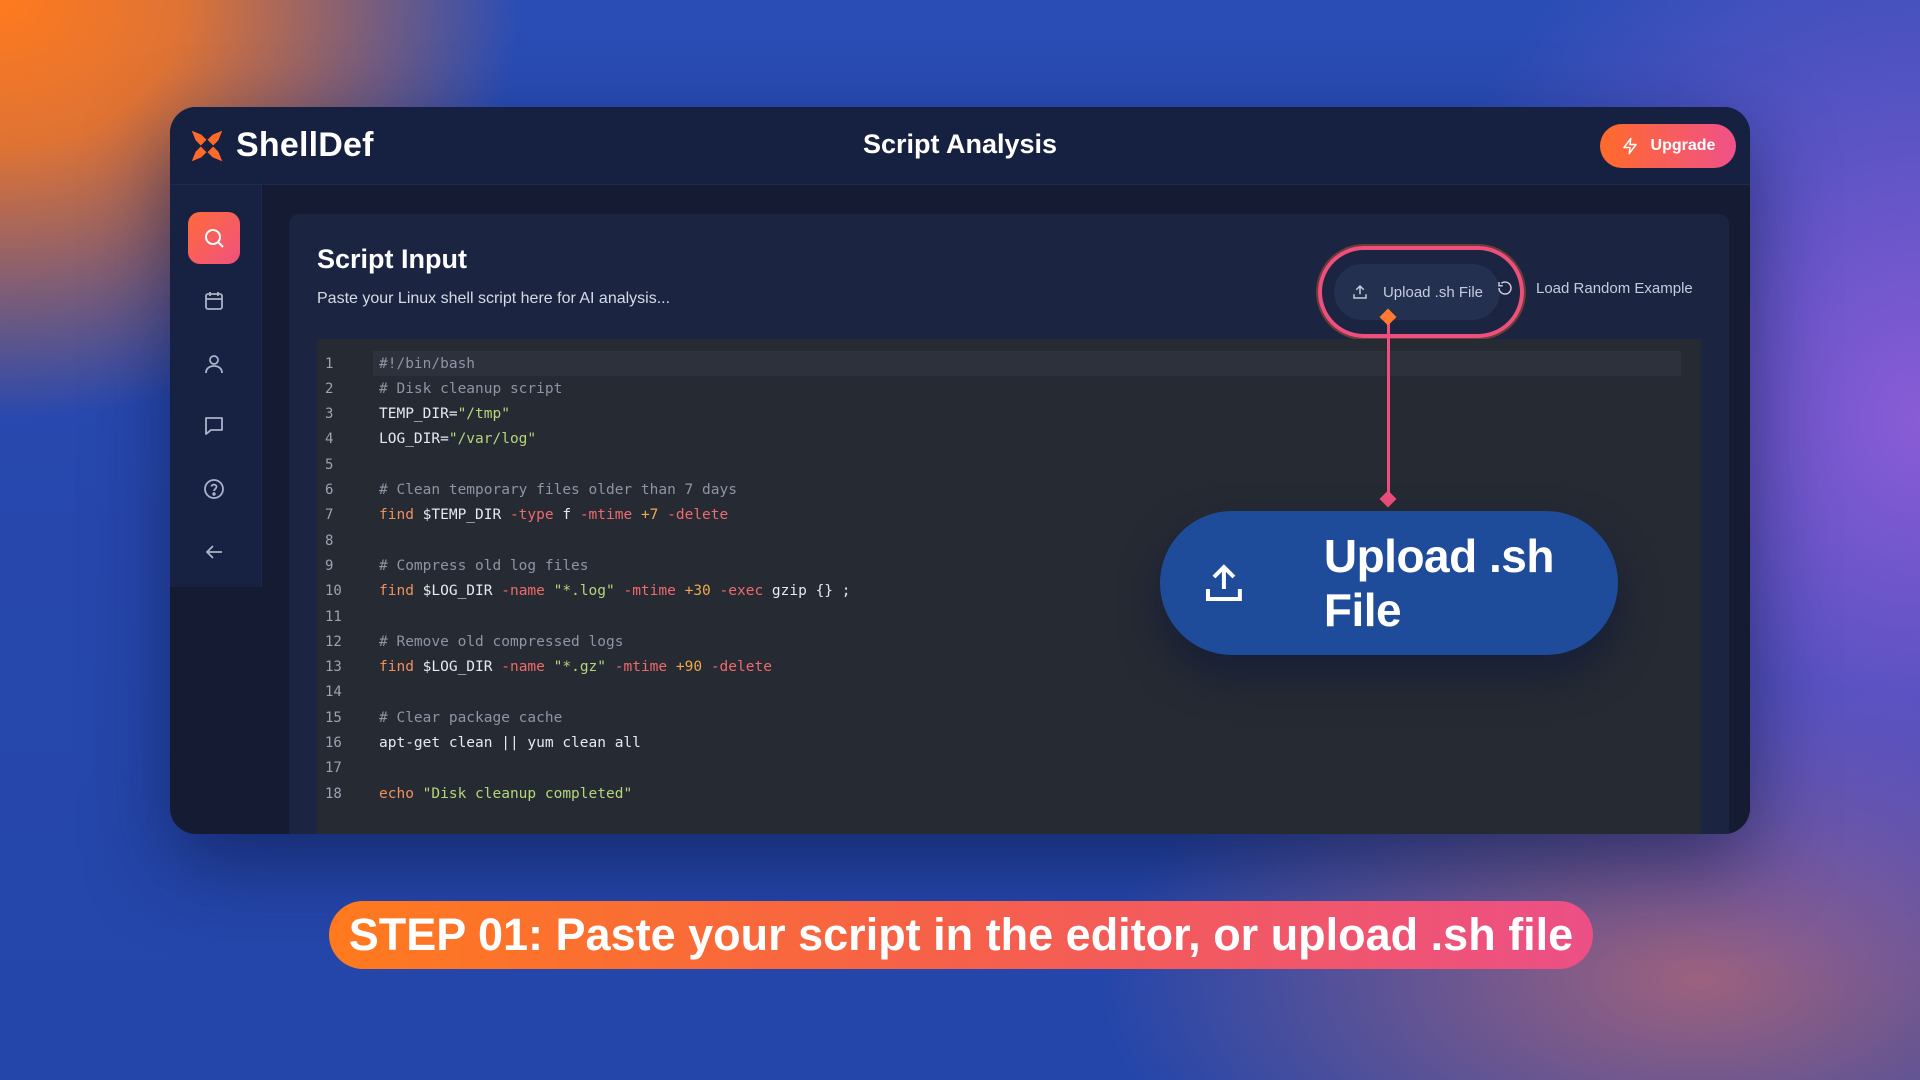  Describe the element at coordinates (329, 515) in the screenshot. I see `line-number: 7` at that location.